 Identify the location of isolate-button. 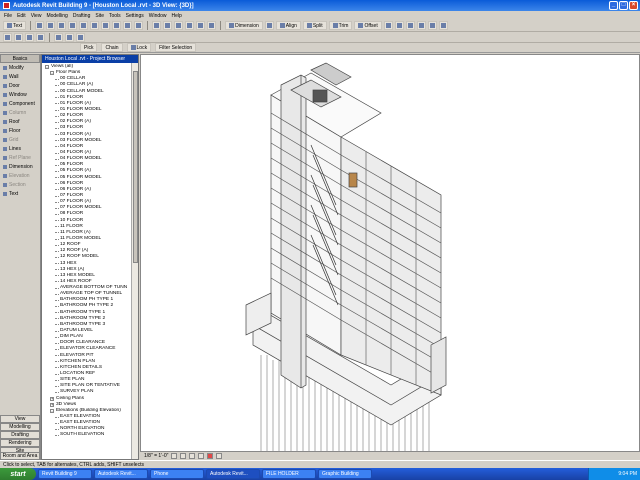
(80, 37).